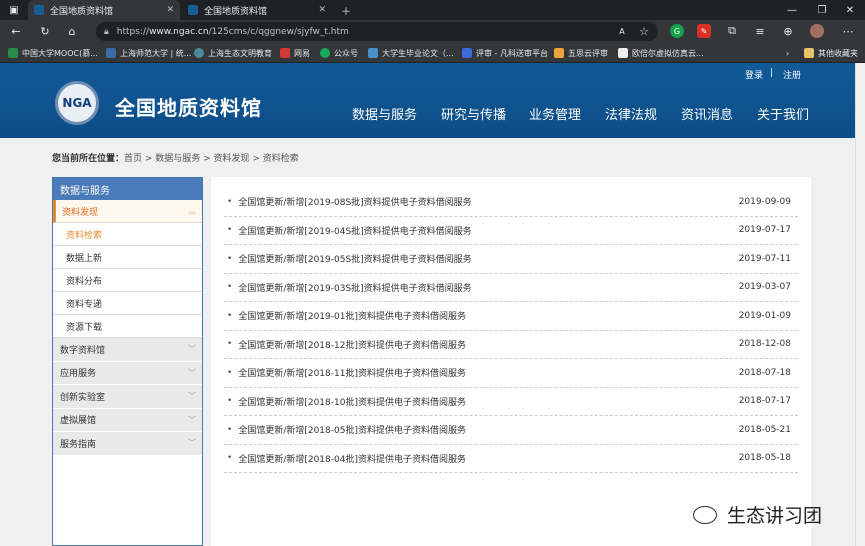  I want to click on site-name: 全国地质资料馆, so click(188, 106).